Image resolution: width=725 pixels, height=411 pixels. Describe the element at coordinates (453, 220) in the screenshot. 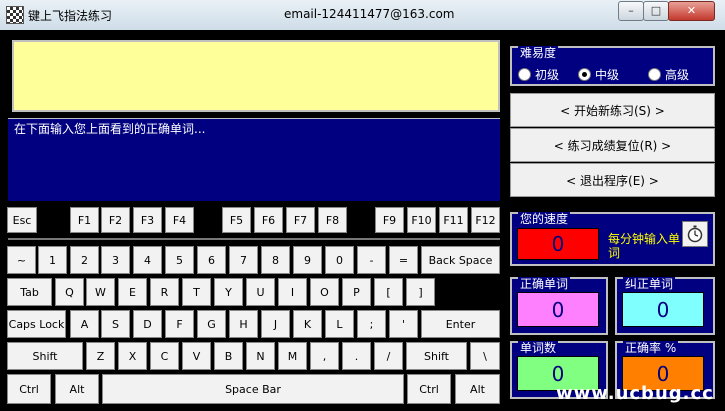

I see `key-f11: F11` at that location.